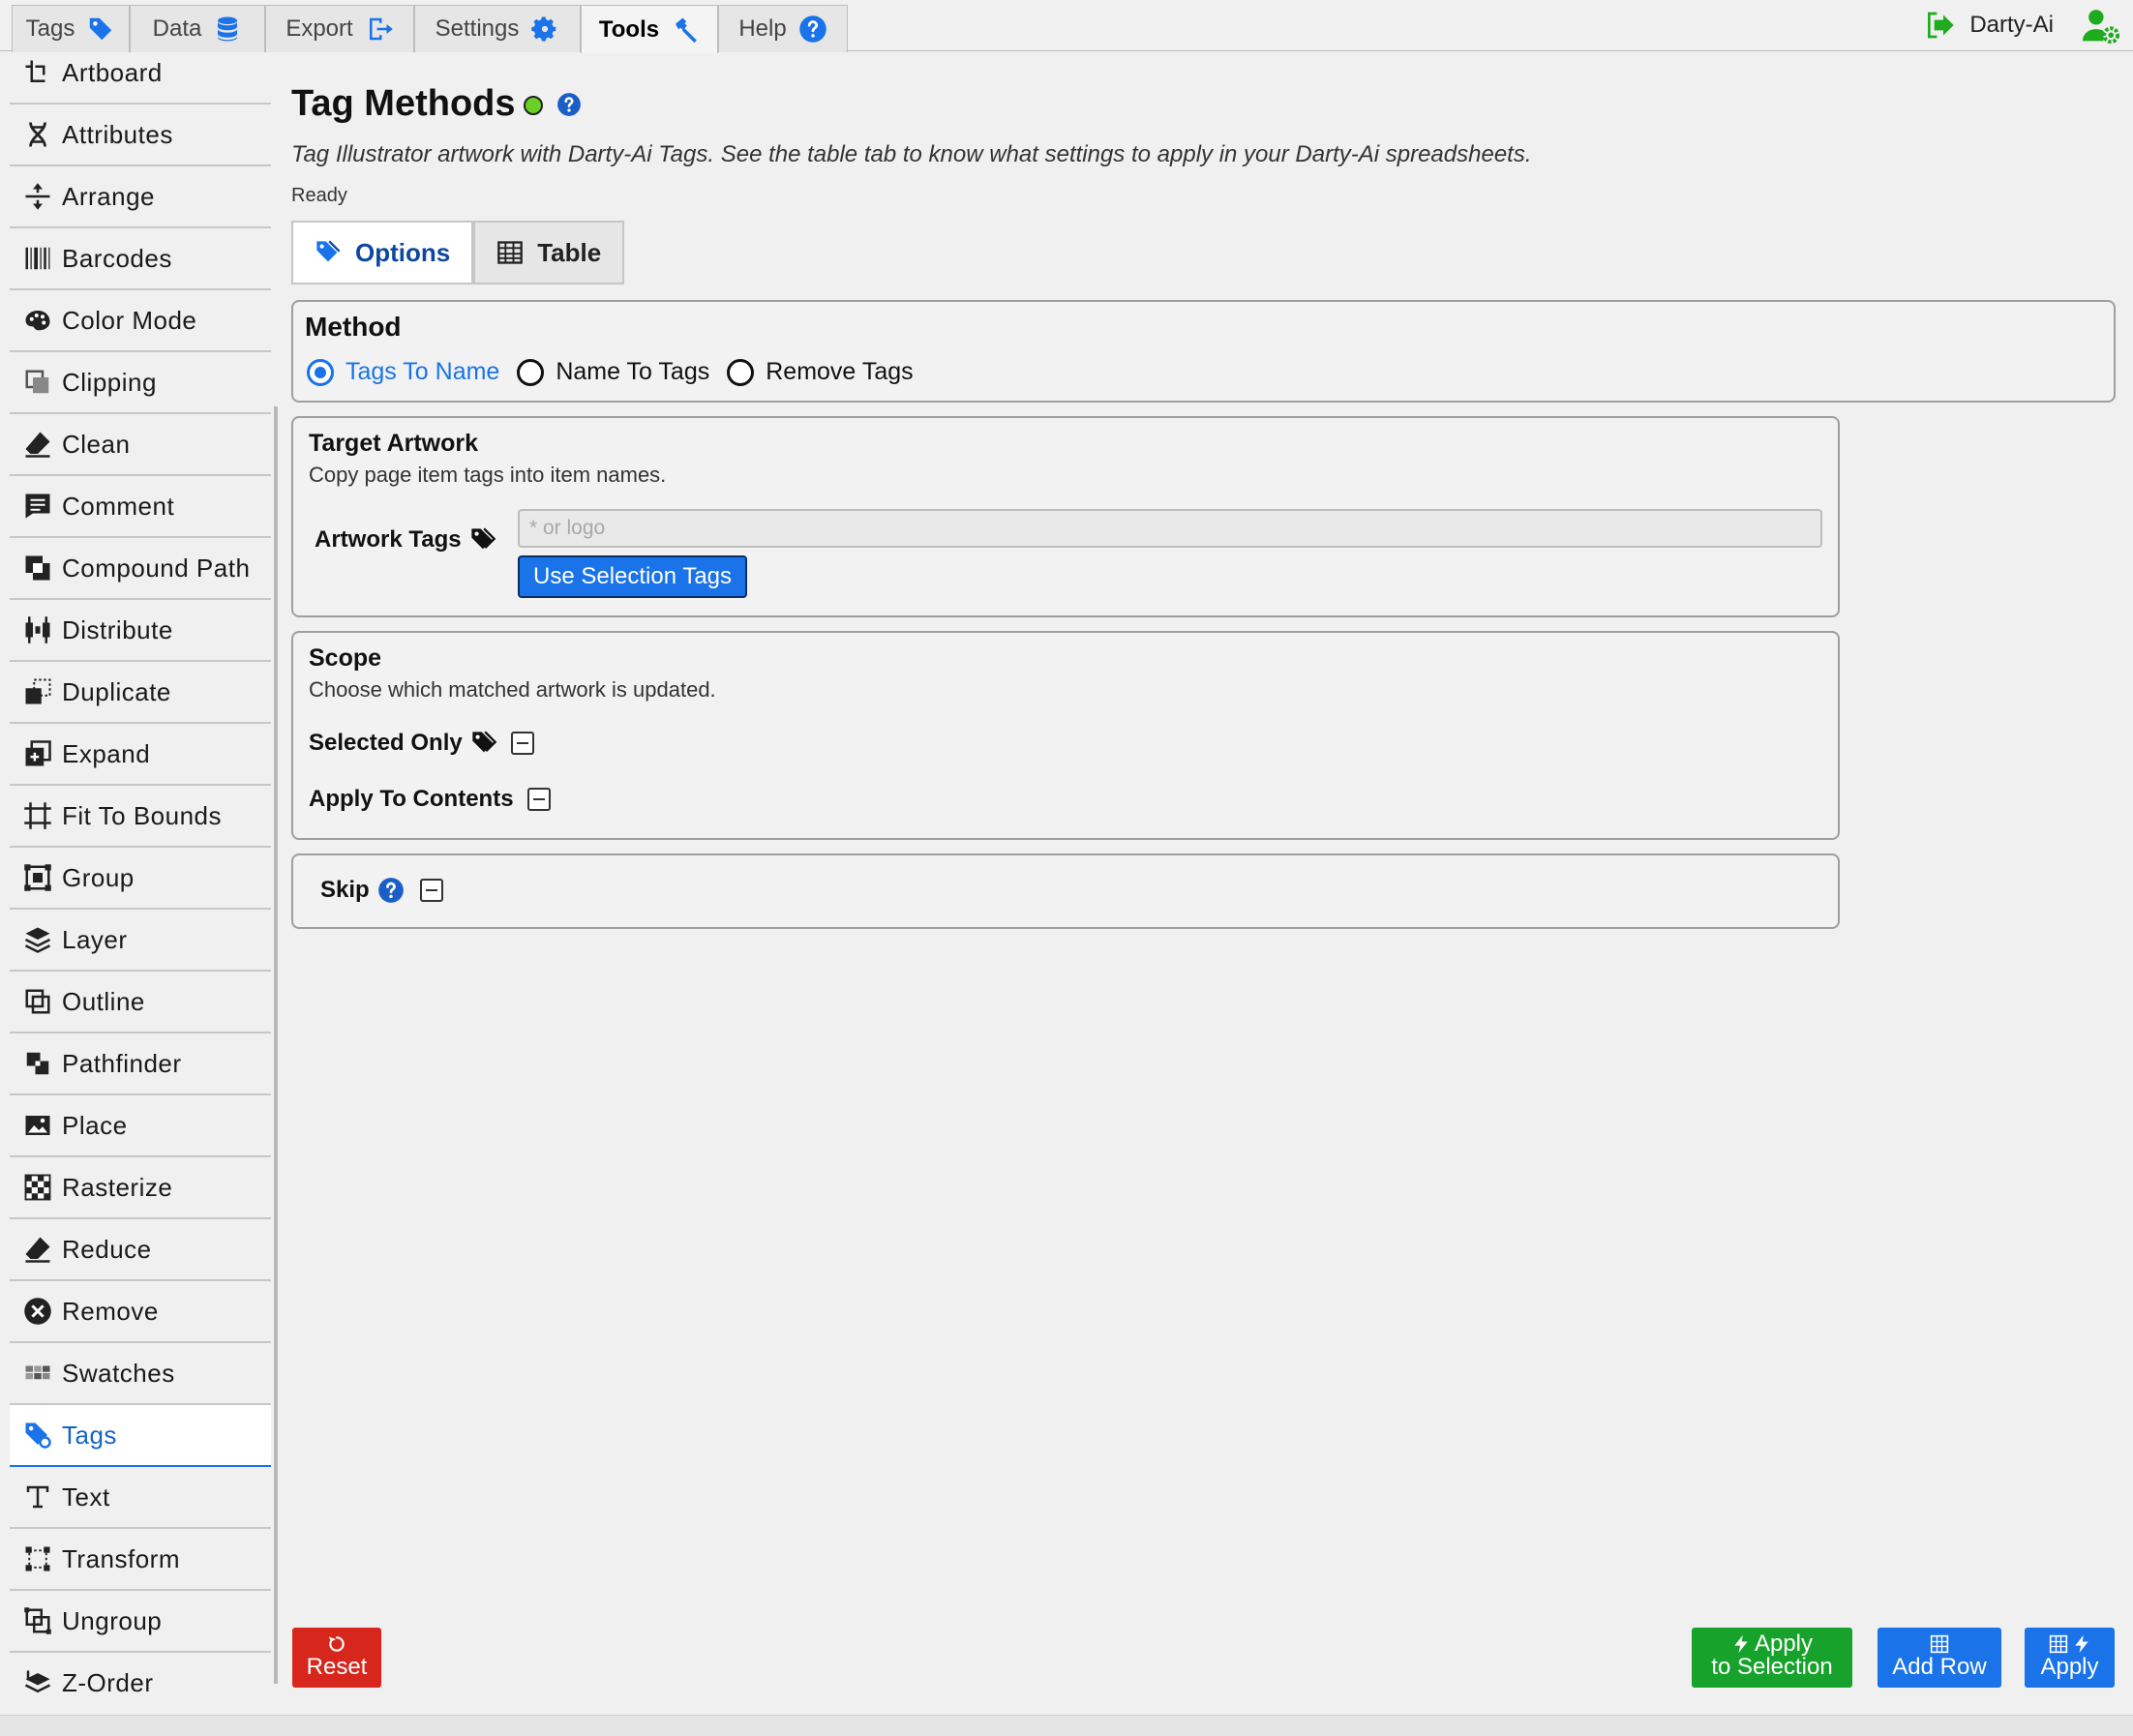 The image size is (2133, 1736). I want to click on tab-settings: Settings, so click(498, 28).